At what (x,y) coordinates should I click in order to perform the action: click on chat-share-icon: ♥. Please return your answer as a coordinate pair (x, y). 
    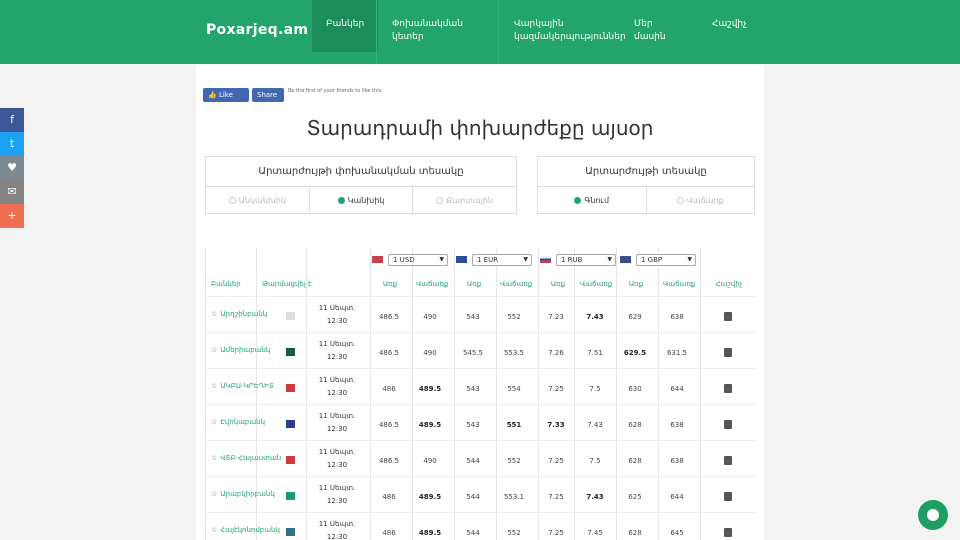
    Looking at the image, I should click on (12, 168).